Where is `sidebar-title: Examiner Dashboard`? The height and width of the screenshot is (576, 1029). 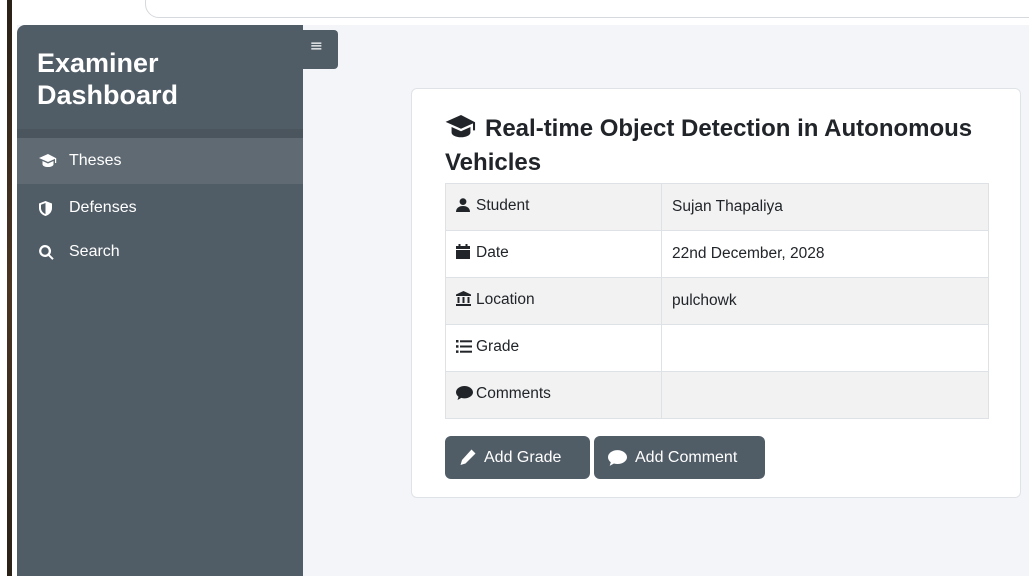 sidebar-title: Examiner Dashboard is located at coordinates (108, 79).